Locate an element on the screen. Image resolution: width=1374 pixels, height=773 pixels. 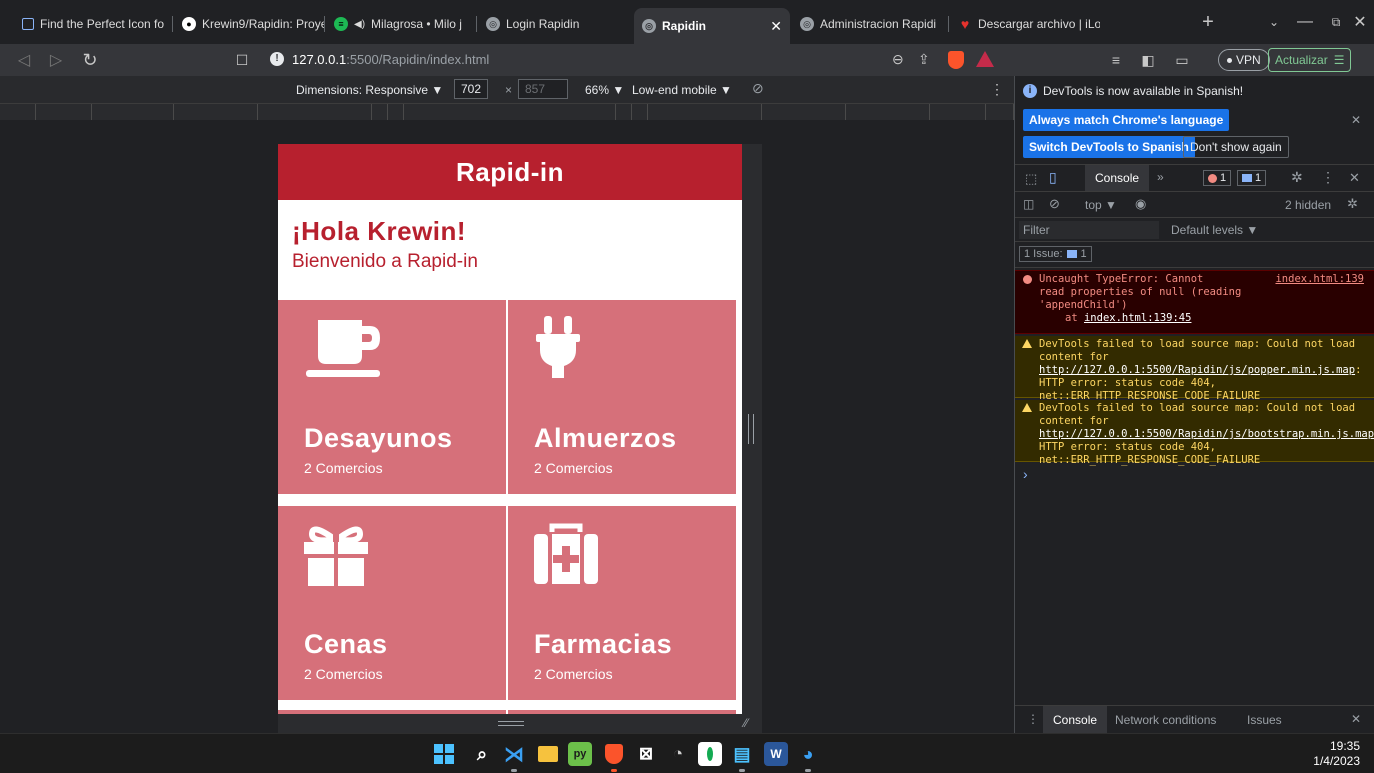
close-banner-icon: ✕ is located at coordinates (1356, 120).